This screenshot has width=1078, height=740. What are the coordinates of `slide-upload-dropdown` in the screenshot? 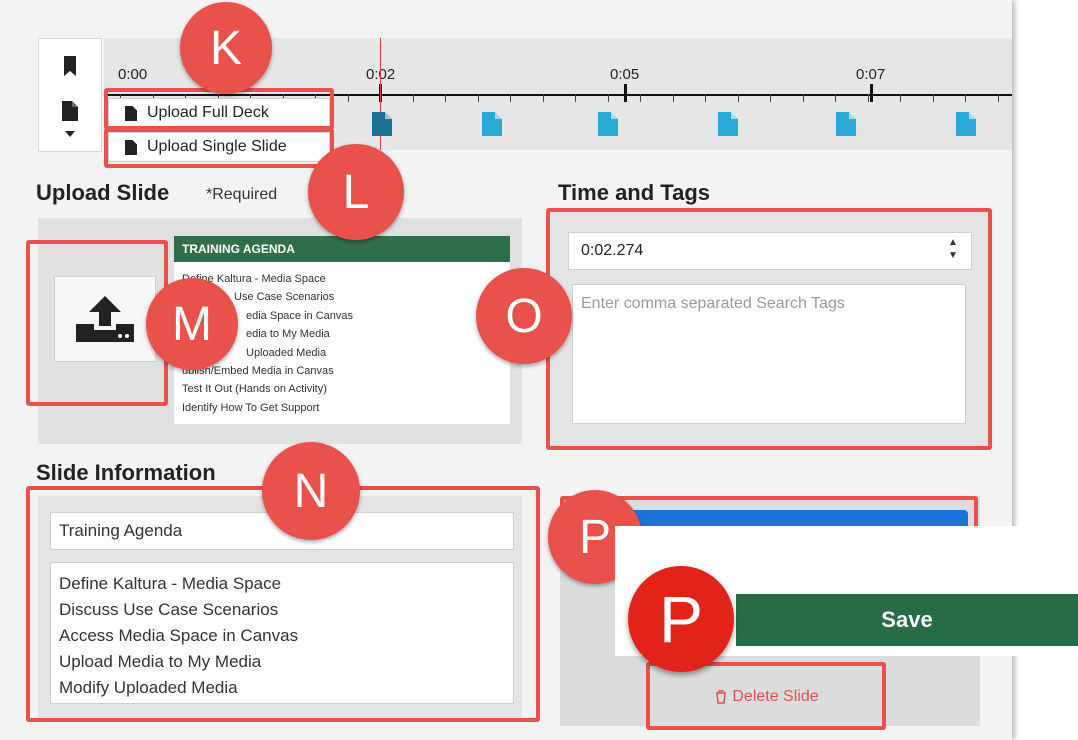 It's located at (70, 120).